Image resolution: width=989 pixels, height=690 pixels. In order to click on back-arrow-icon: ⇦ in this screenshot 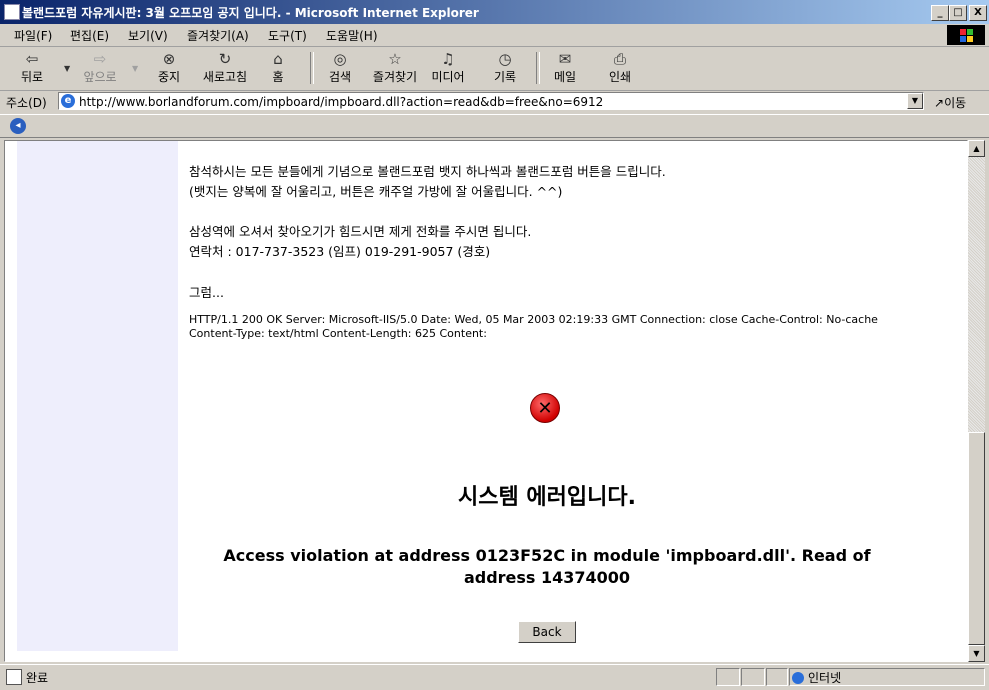, I will do `click(32, 59)`.